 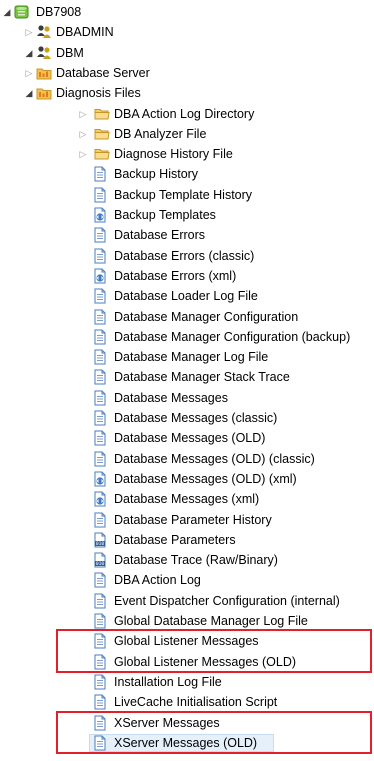 I want to click on tree-node: Backup Templates, so click(x=187, y=215).